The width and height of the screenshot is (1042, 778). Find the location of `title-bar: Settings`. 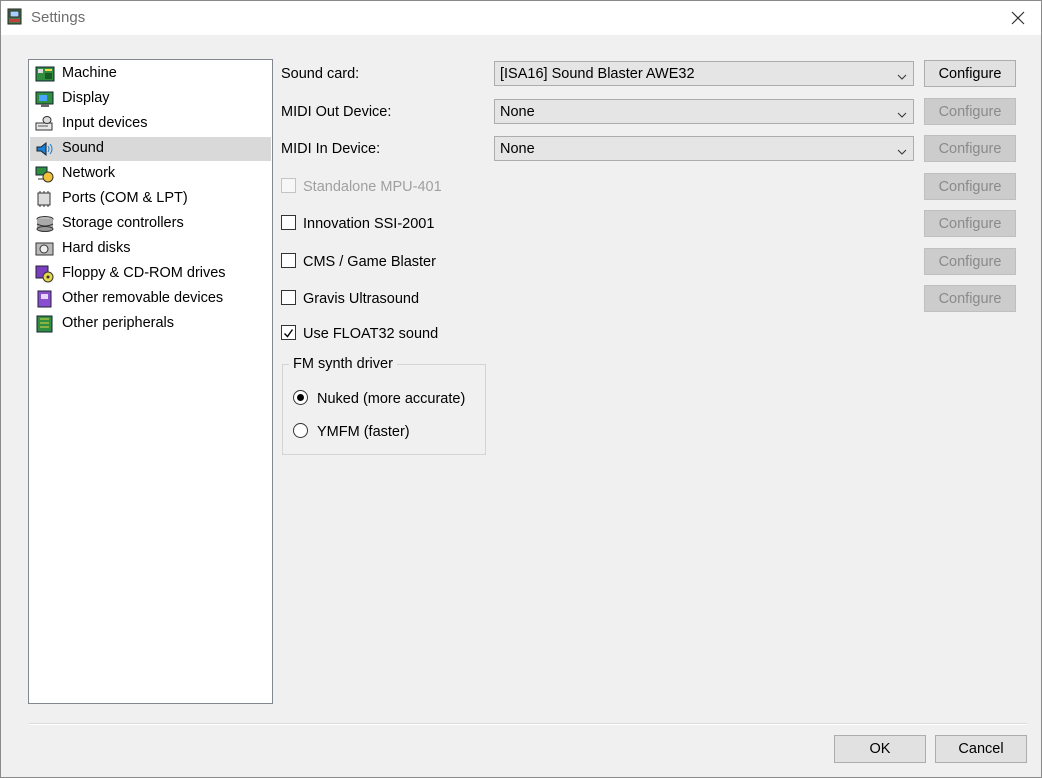

title-bar: Settings is located at coordinates (521, 18).